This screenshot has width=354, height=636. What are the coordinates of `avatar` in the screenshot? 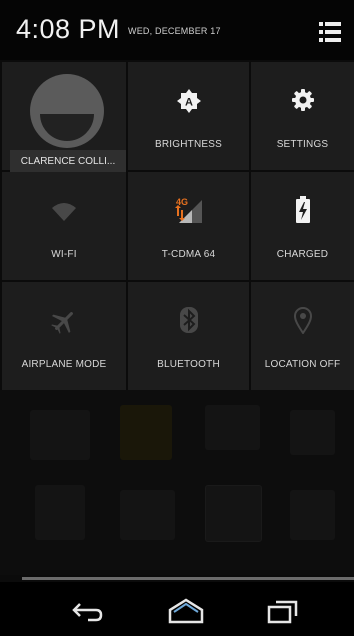 It's located at (67, 111).